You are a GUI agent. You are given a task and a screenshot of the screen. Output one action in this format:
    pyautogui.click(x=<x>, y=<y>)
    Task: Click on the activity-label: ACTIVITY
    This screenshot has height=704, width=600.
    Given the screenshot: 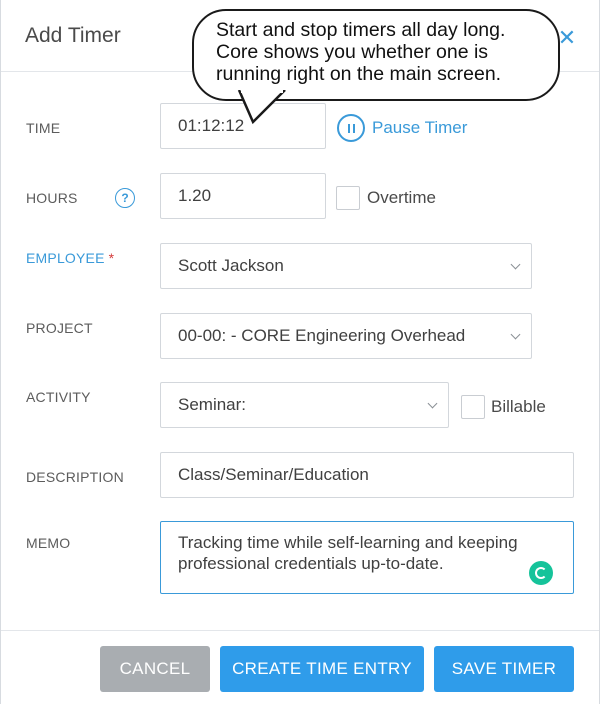 What is the action you would take?
    pyautogui.click(x=58, y=397)
    